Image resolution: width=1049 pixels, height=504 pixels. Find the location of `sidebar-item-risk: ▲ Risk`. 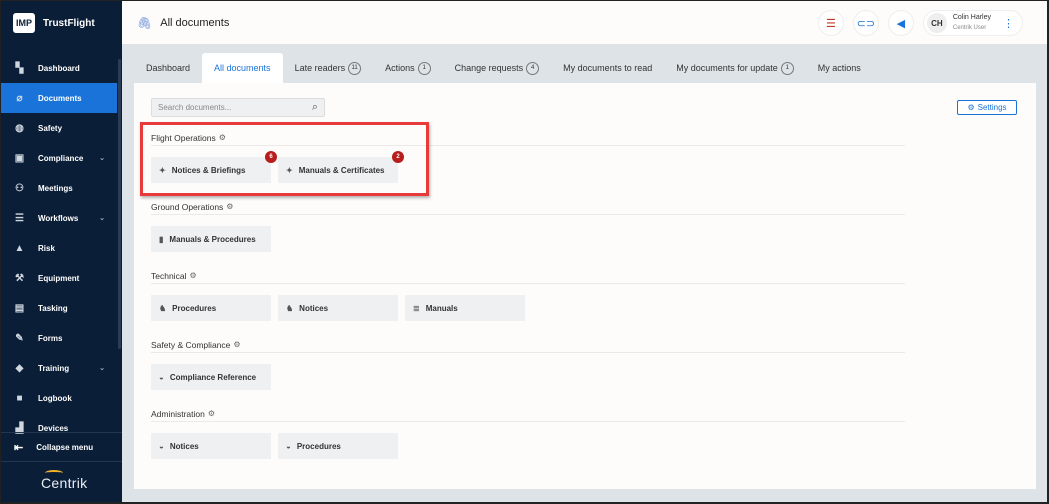

sidebar-item-risk: ▲ Risk is located at coordinates (59, 248).